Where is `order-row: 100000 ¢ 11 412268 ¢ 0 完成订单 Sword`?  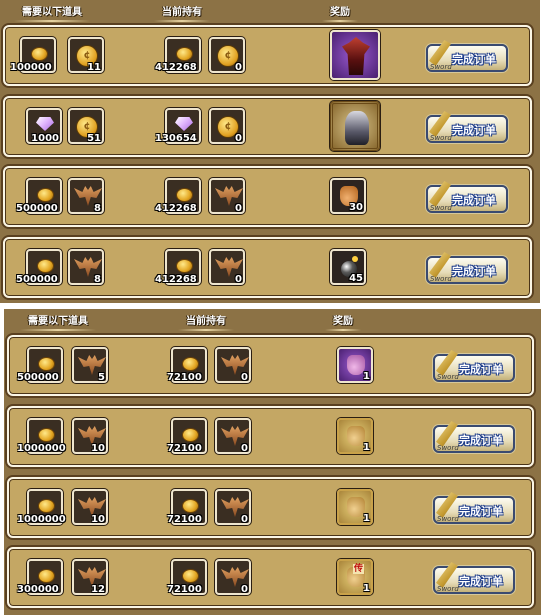
order-row: 100000 ¢ 11 412268 ¢ 0 完成订单 Sword is located at coordinates (267, 55).